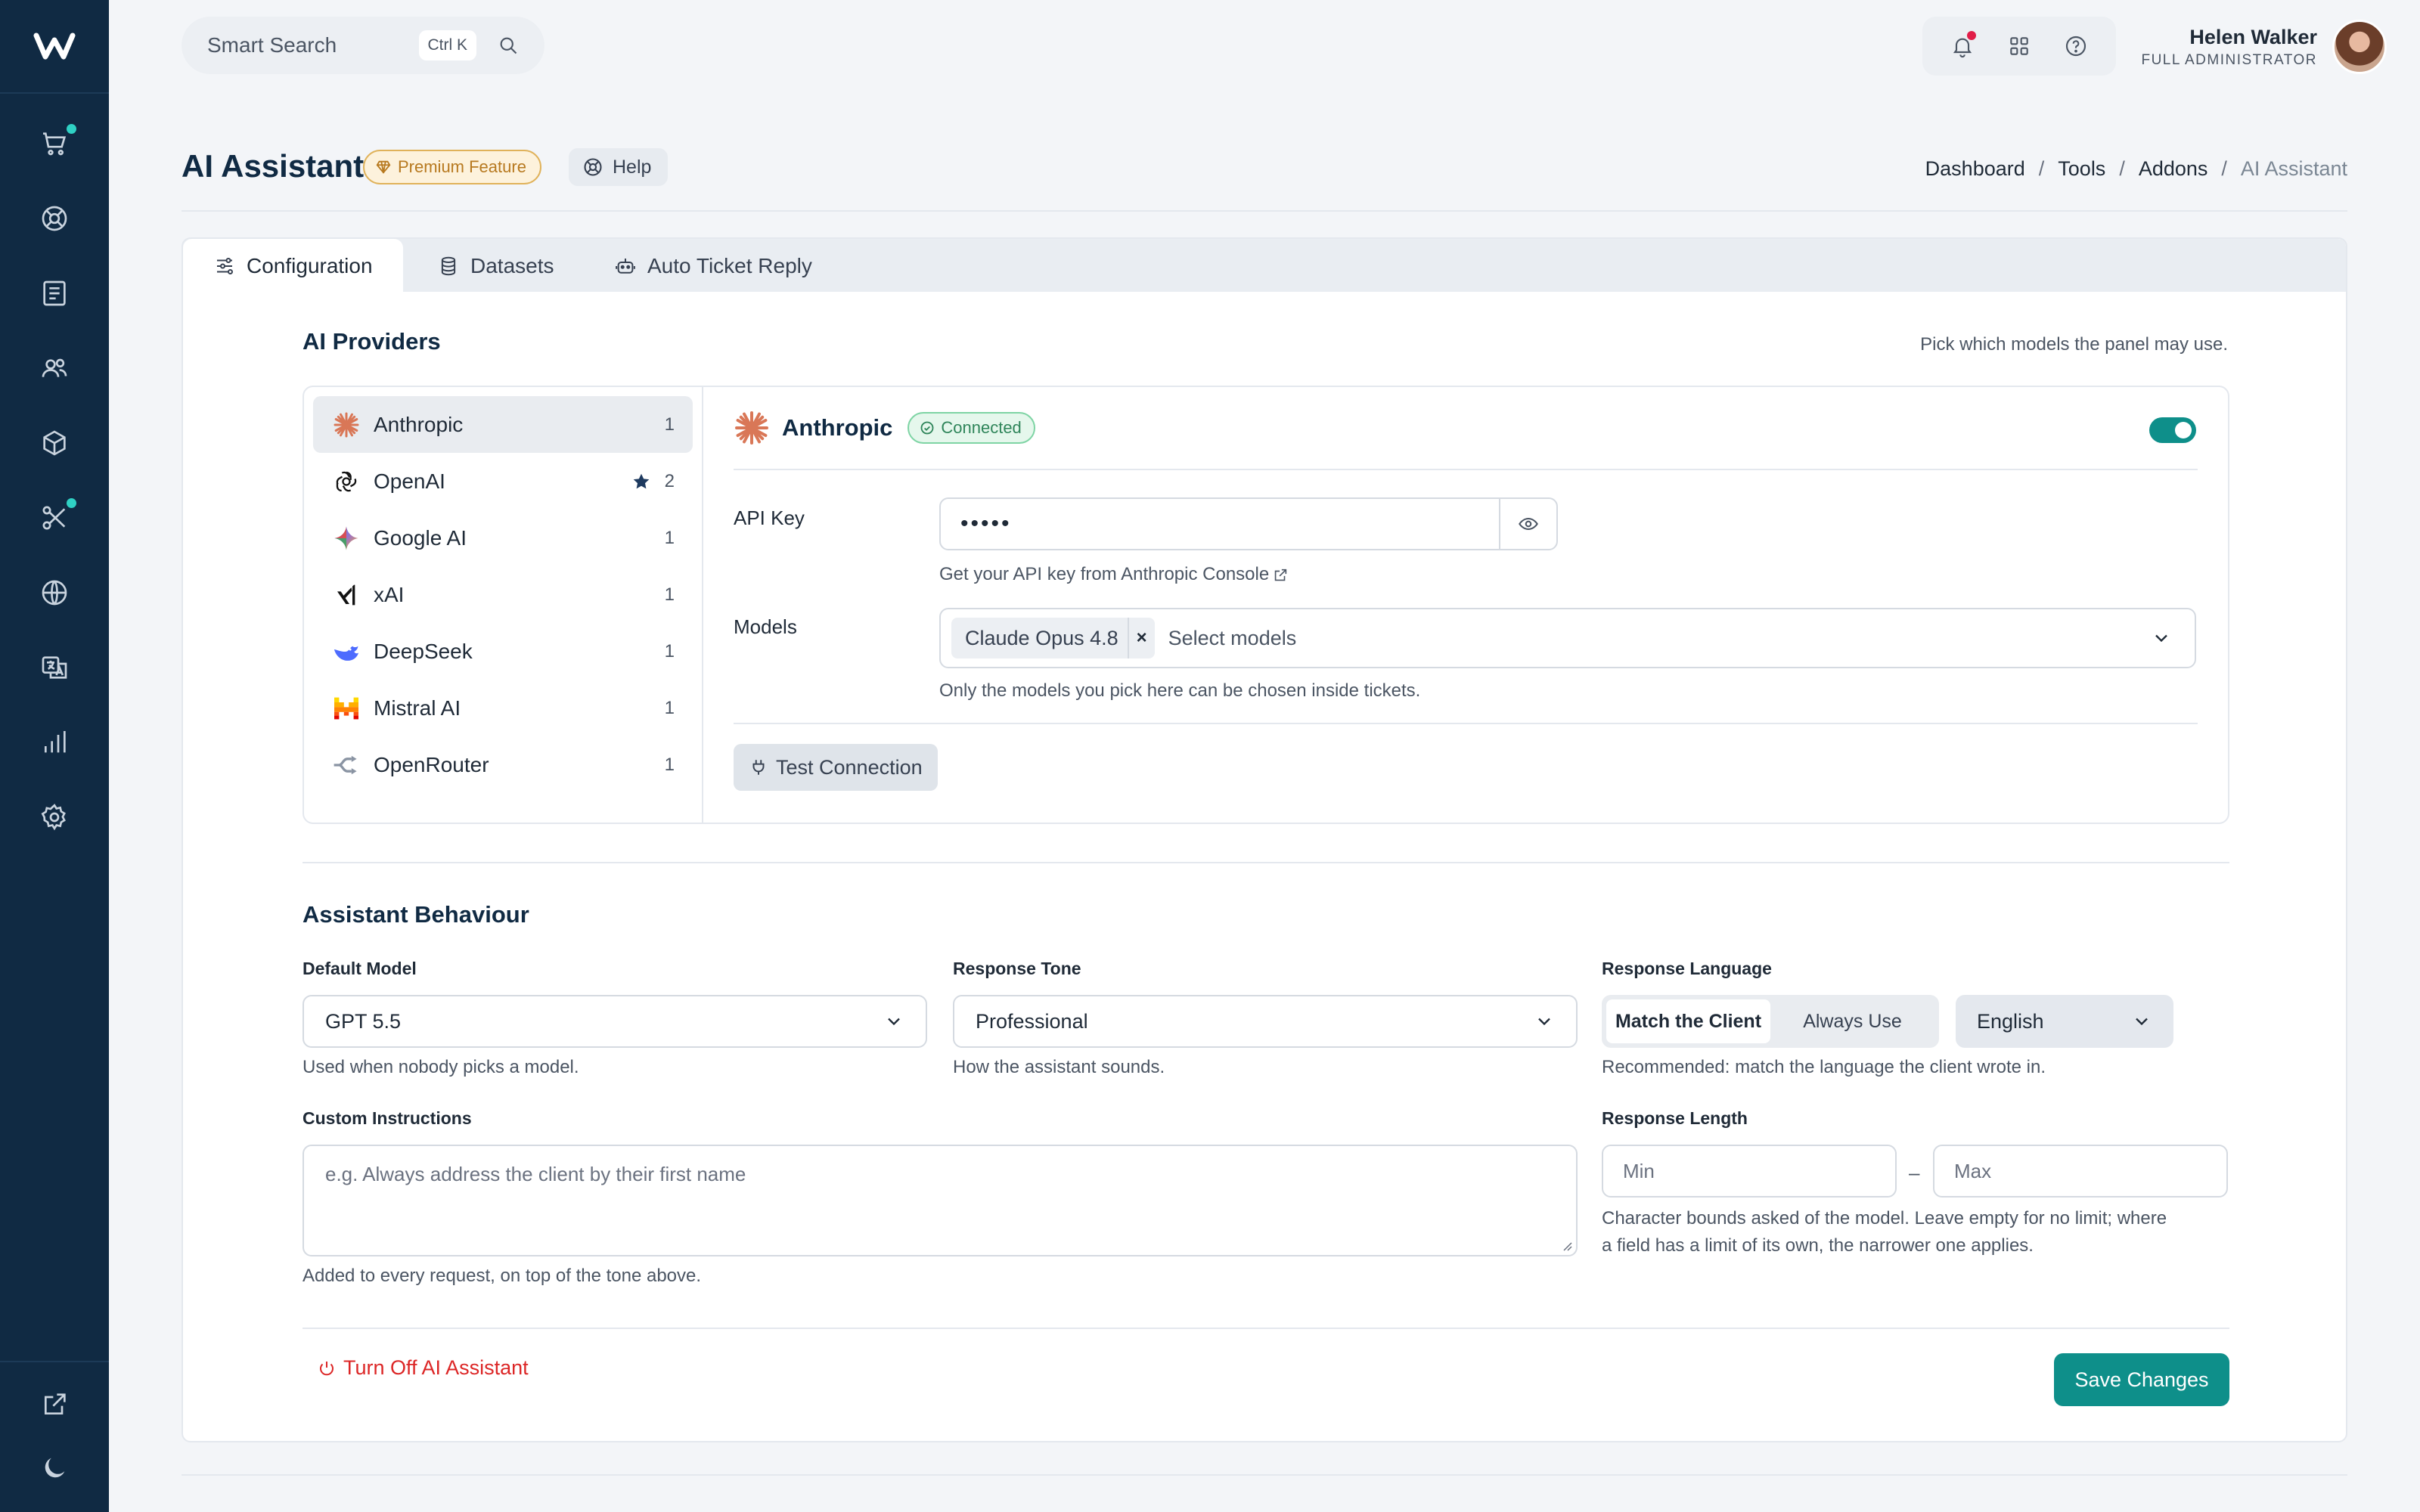 This screenshot has width=2420, height=1512. Describe the element at coordinates (619, 167) in the screenshot. I see `help-button: Help` at that location.